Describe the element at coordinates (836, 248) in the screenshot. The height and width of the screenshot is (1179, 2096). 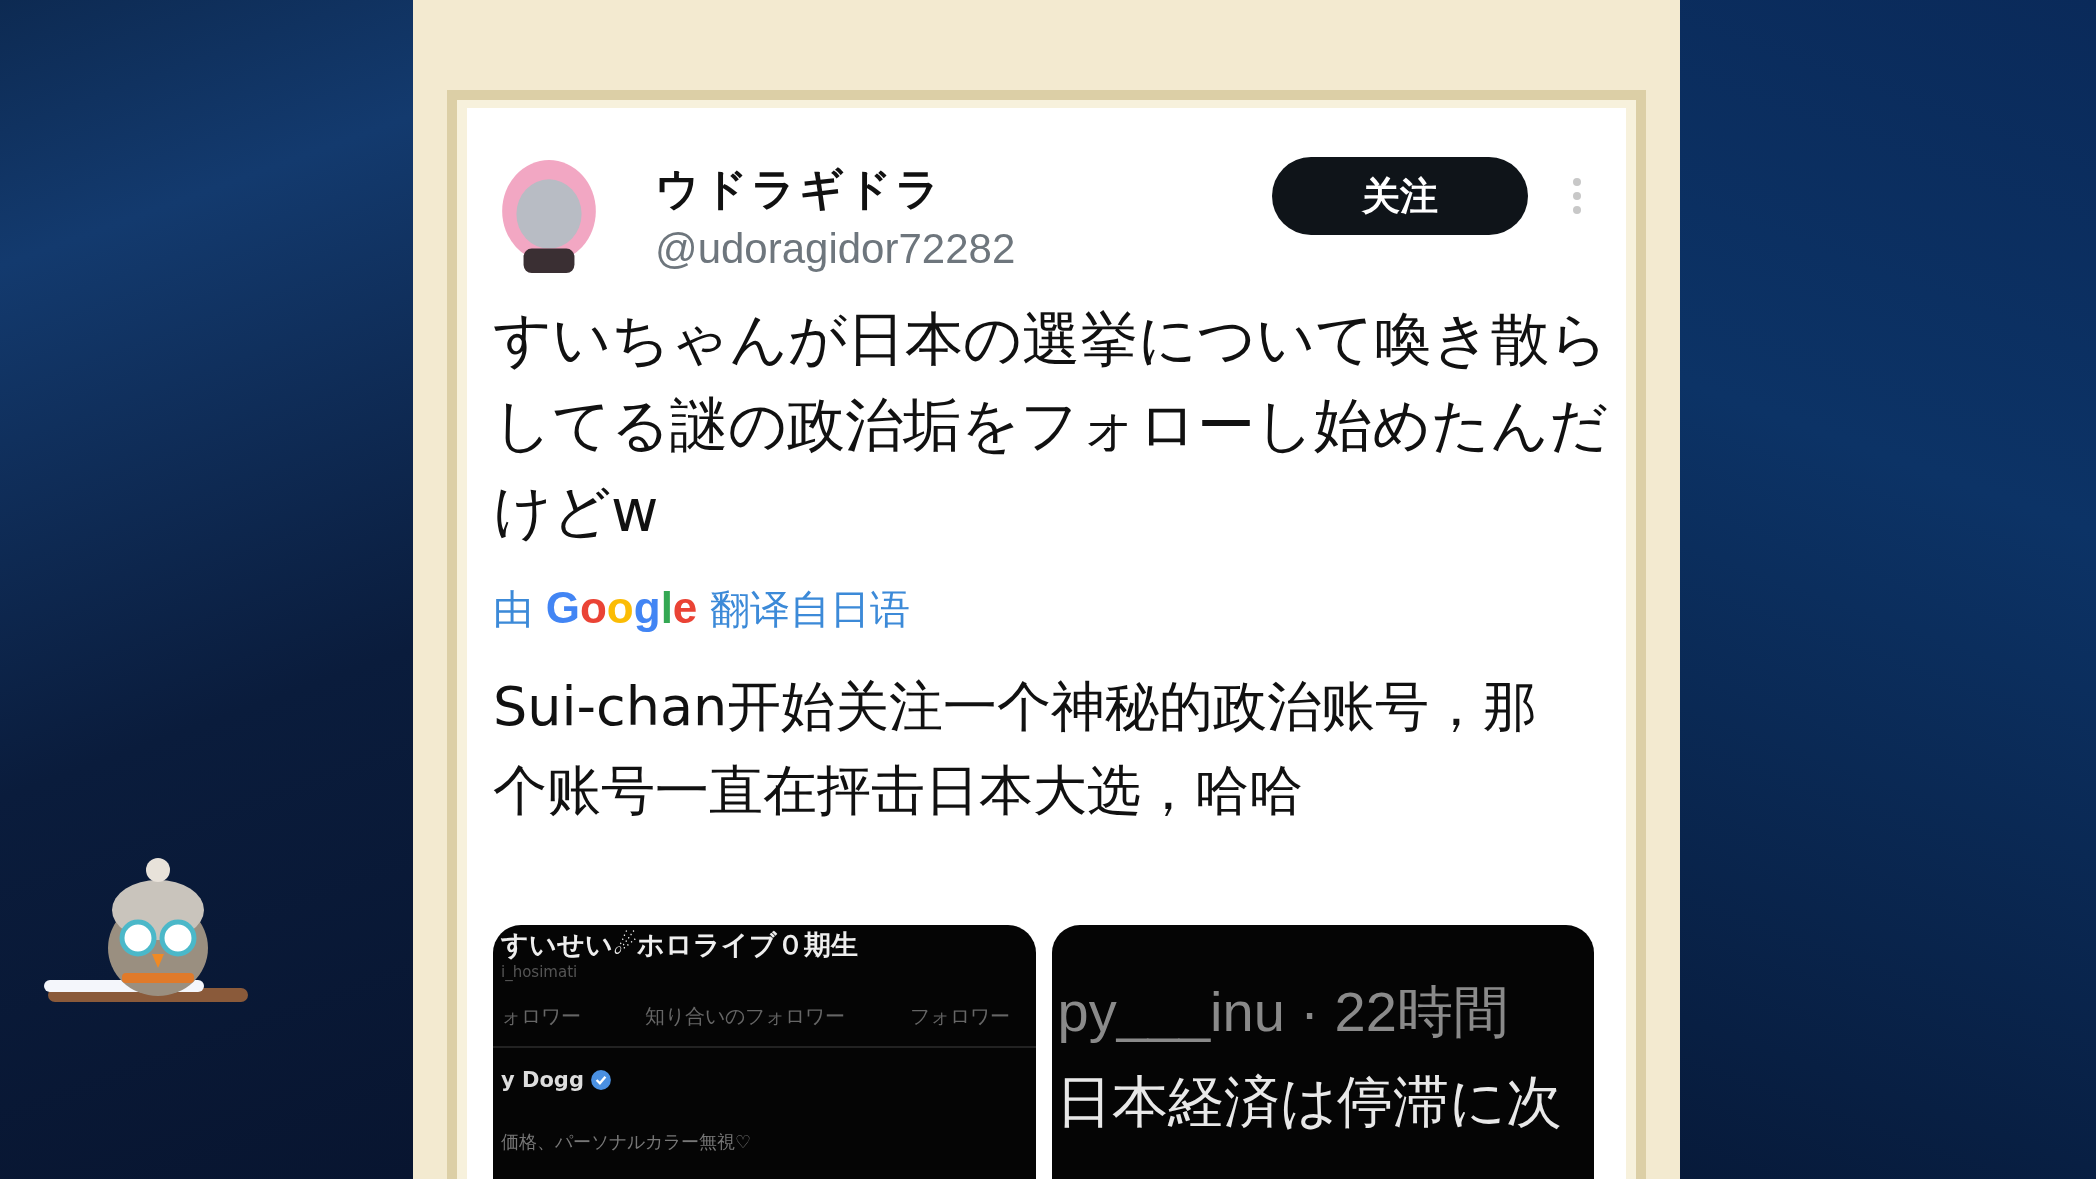
I see `author-handle: @udoragidor72282` at that location.